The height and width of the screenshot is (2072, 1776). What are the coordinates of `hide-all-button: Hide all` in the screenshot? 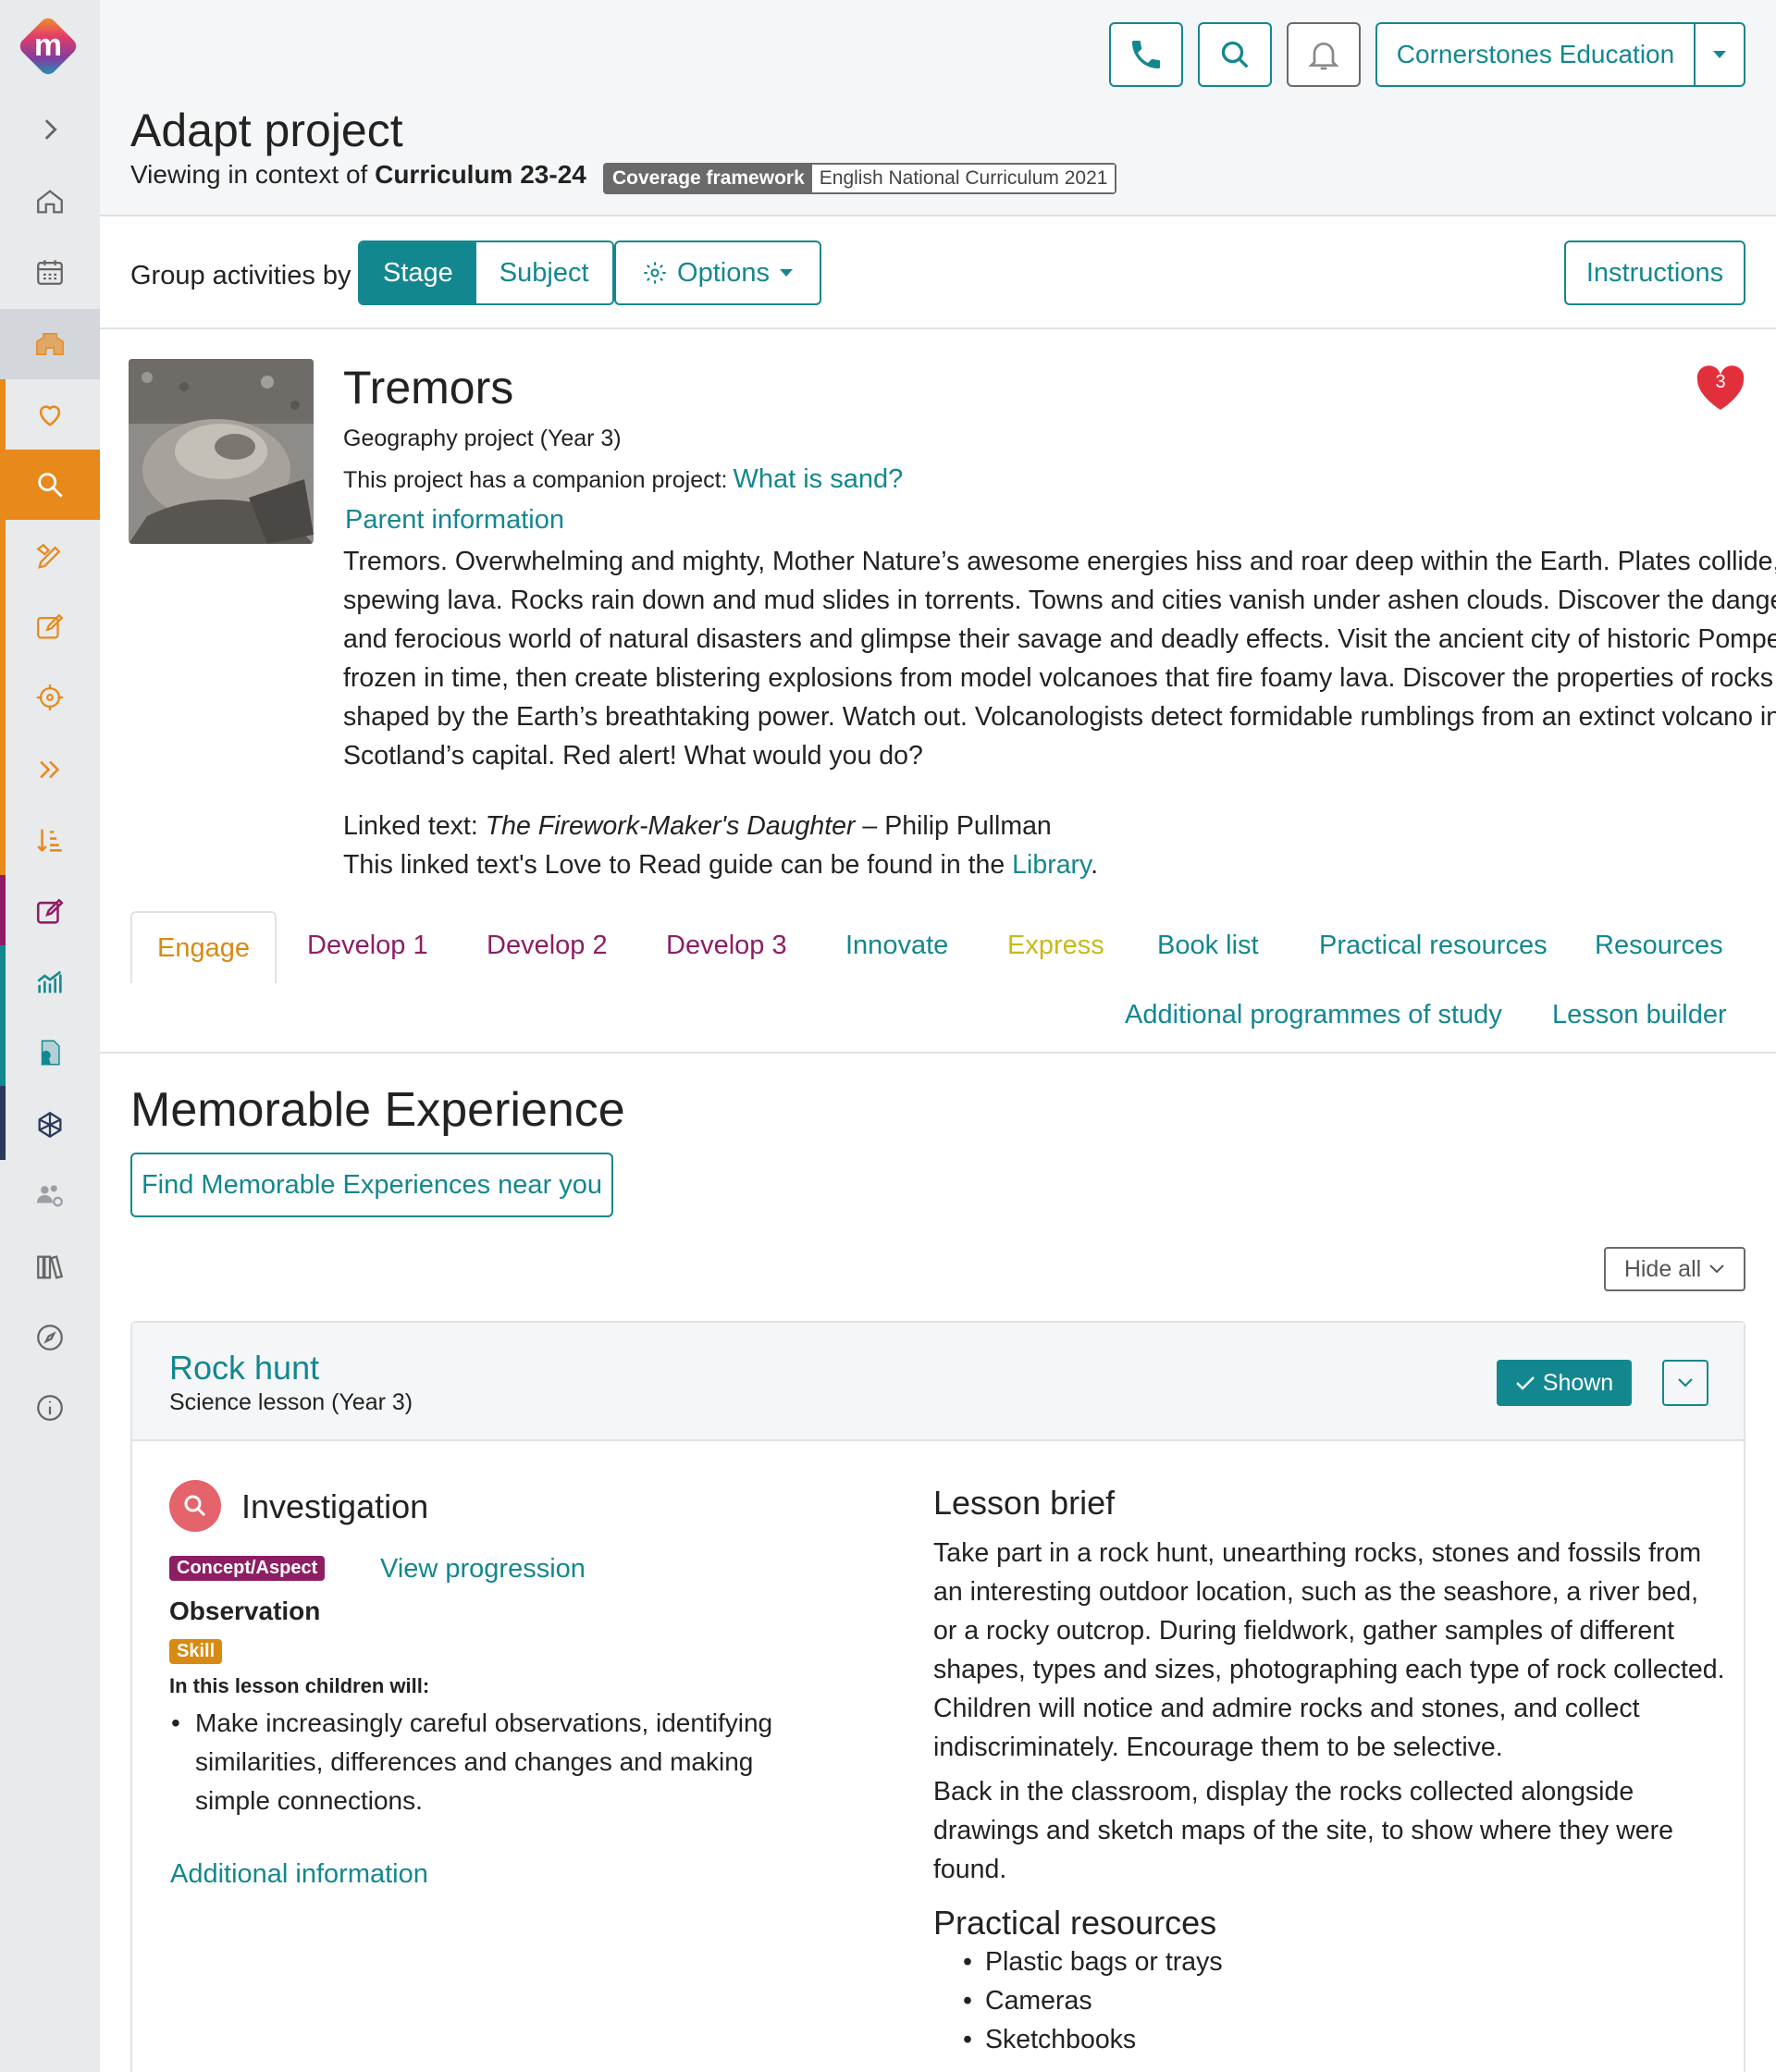 It's located at (1675, 1269).